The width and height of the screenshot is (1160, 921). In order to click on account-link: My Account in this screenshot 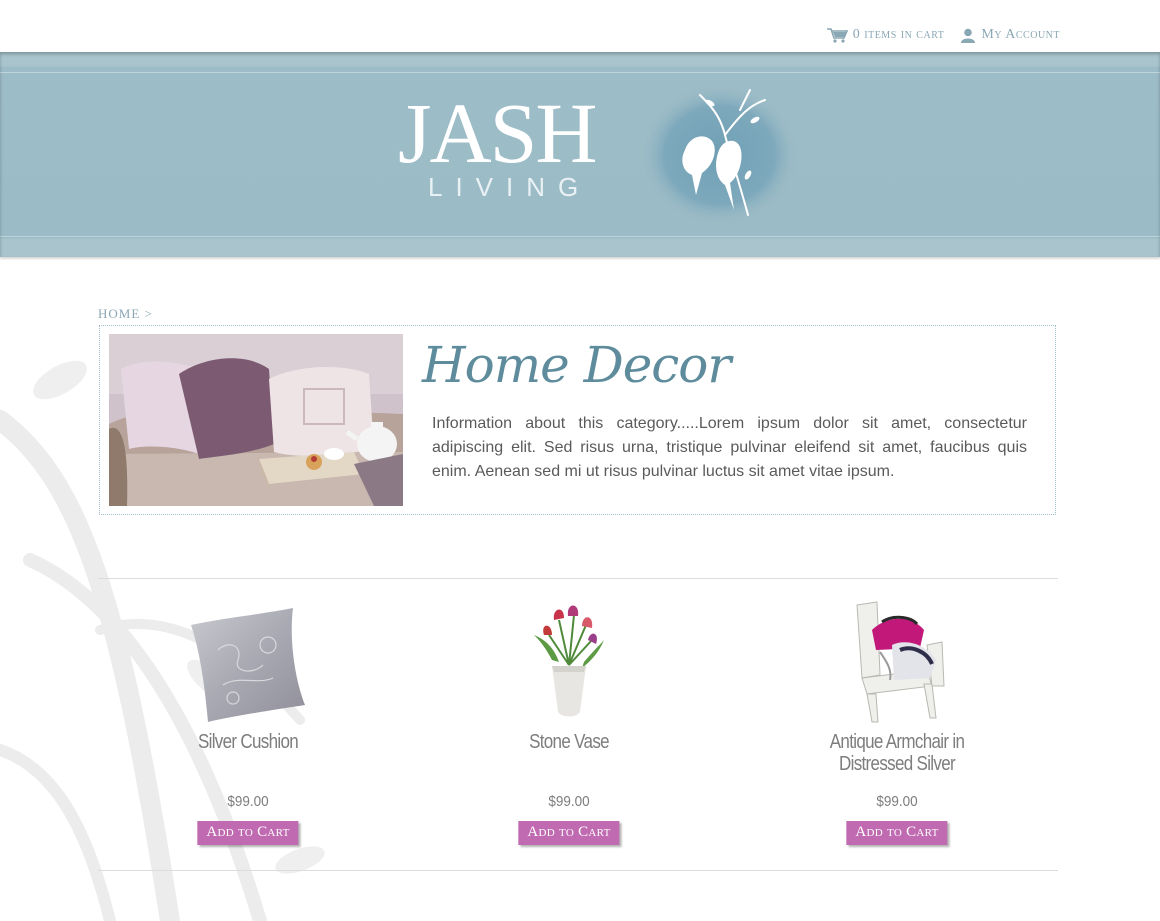, I will do `click(1010, 35)`.